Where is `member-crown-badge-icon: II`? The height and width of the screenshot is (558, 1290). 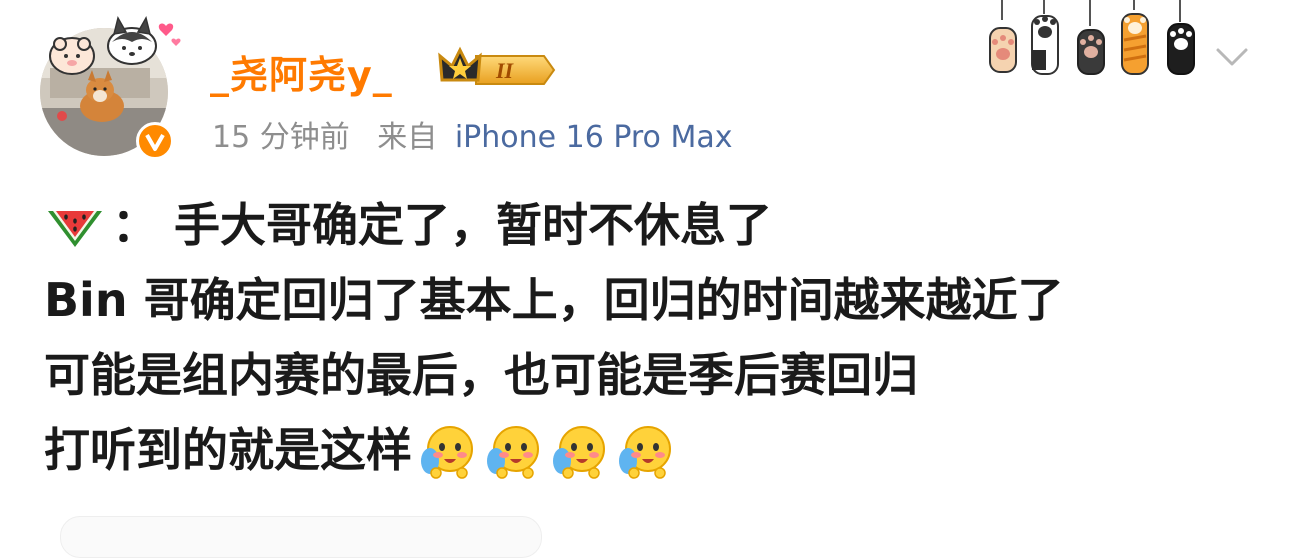
member-crown-badge-icon: II is located at coordinates (496, 68).